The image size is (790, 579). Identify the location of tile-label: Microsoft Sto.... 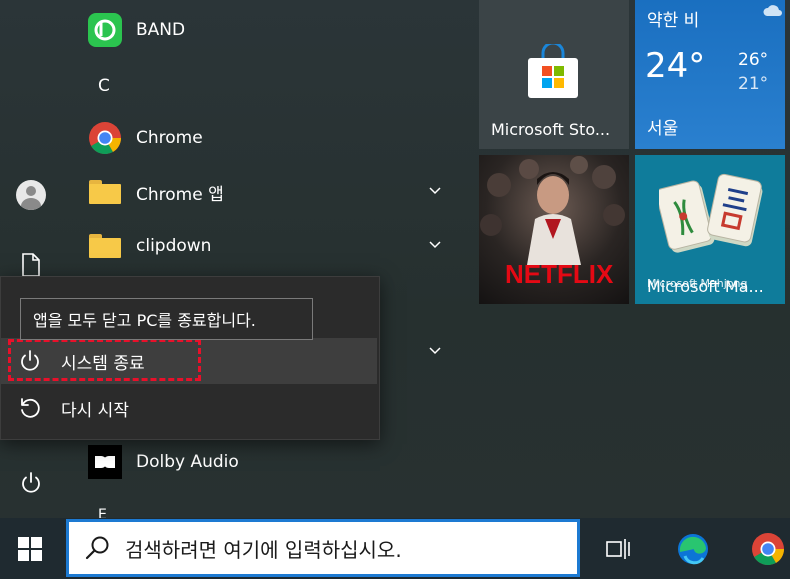
(551, 129).